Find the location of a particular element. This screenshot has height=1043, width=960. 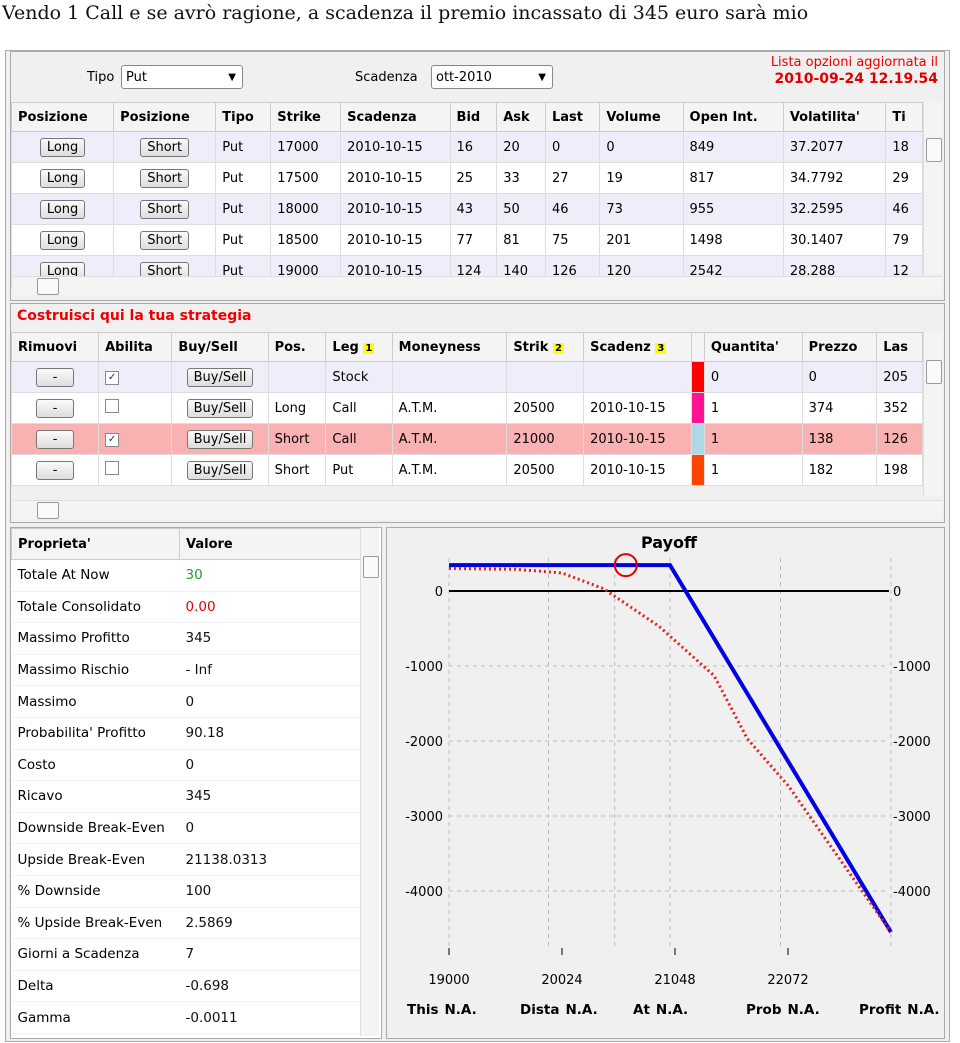

property-value: 0 is located at coordinates (270, 828).